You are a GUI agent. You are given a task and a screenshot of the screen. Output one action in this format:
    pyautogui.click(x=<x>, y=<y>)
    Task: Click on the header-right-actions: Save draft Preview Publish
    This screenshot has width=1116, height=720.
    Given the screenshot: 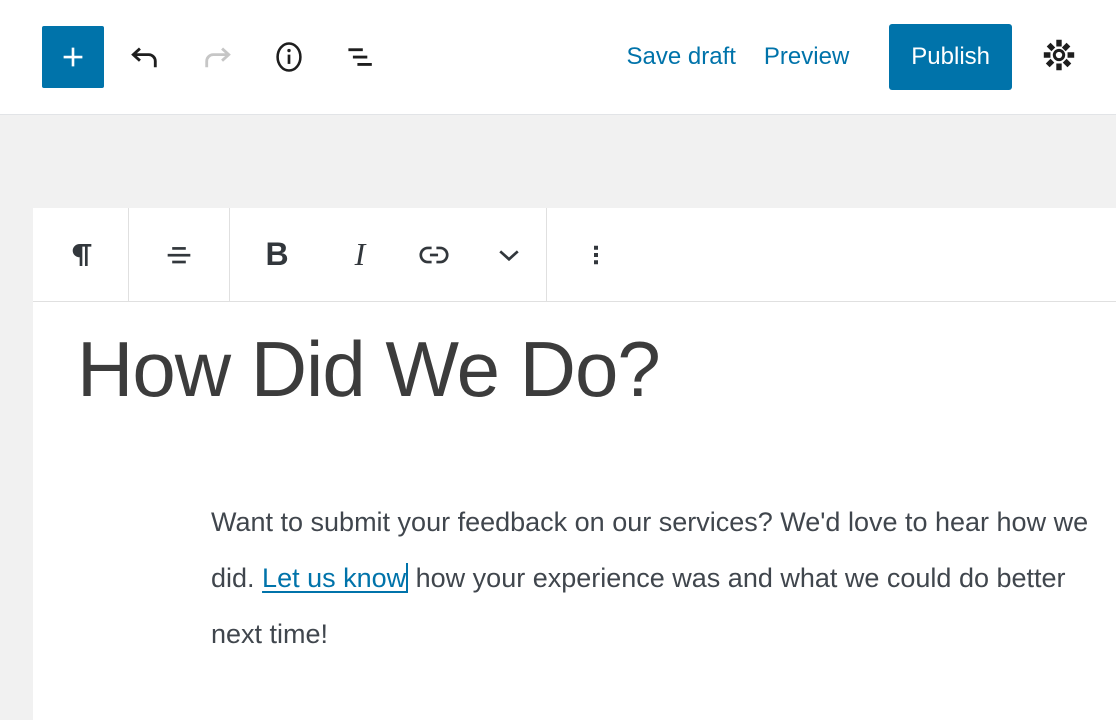 What is the action you would take?
    pyautogui.click(x=851, y=56)
    